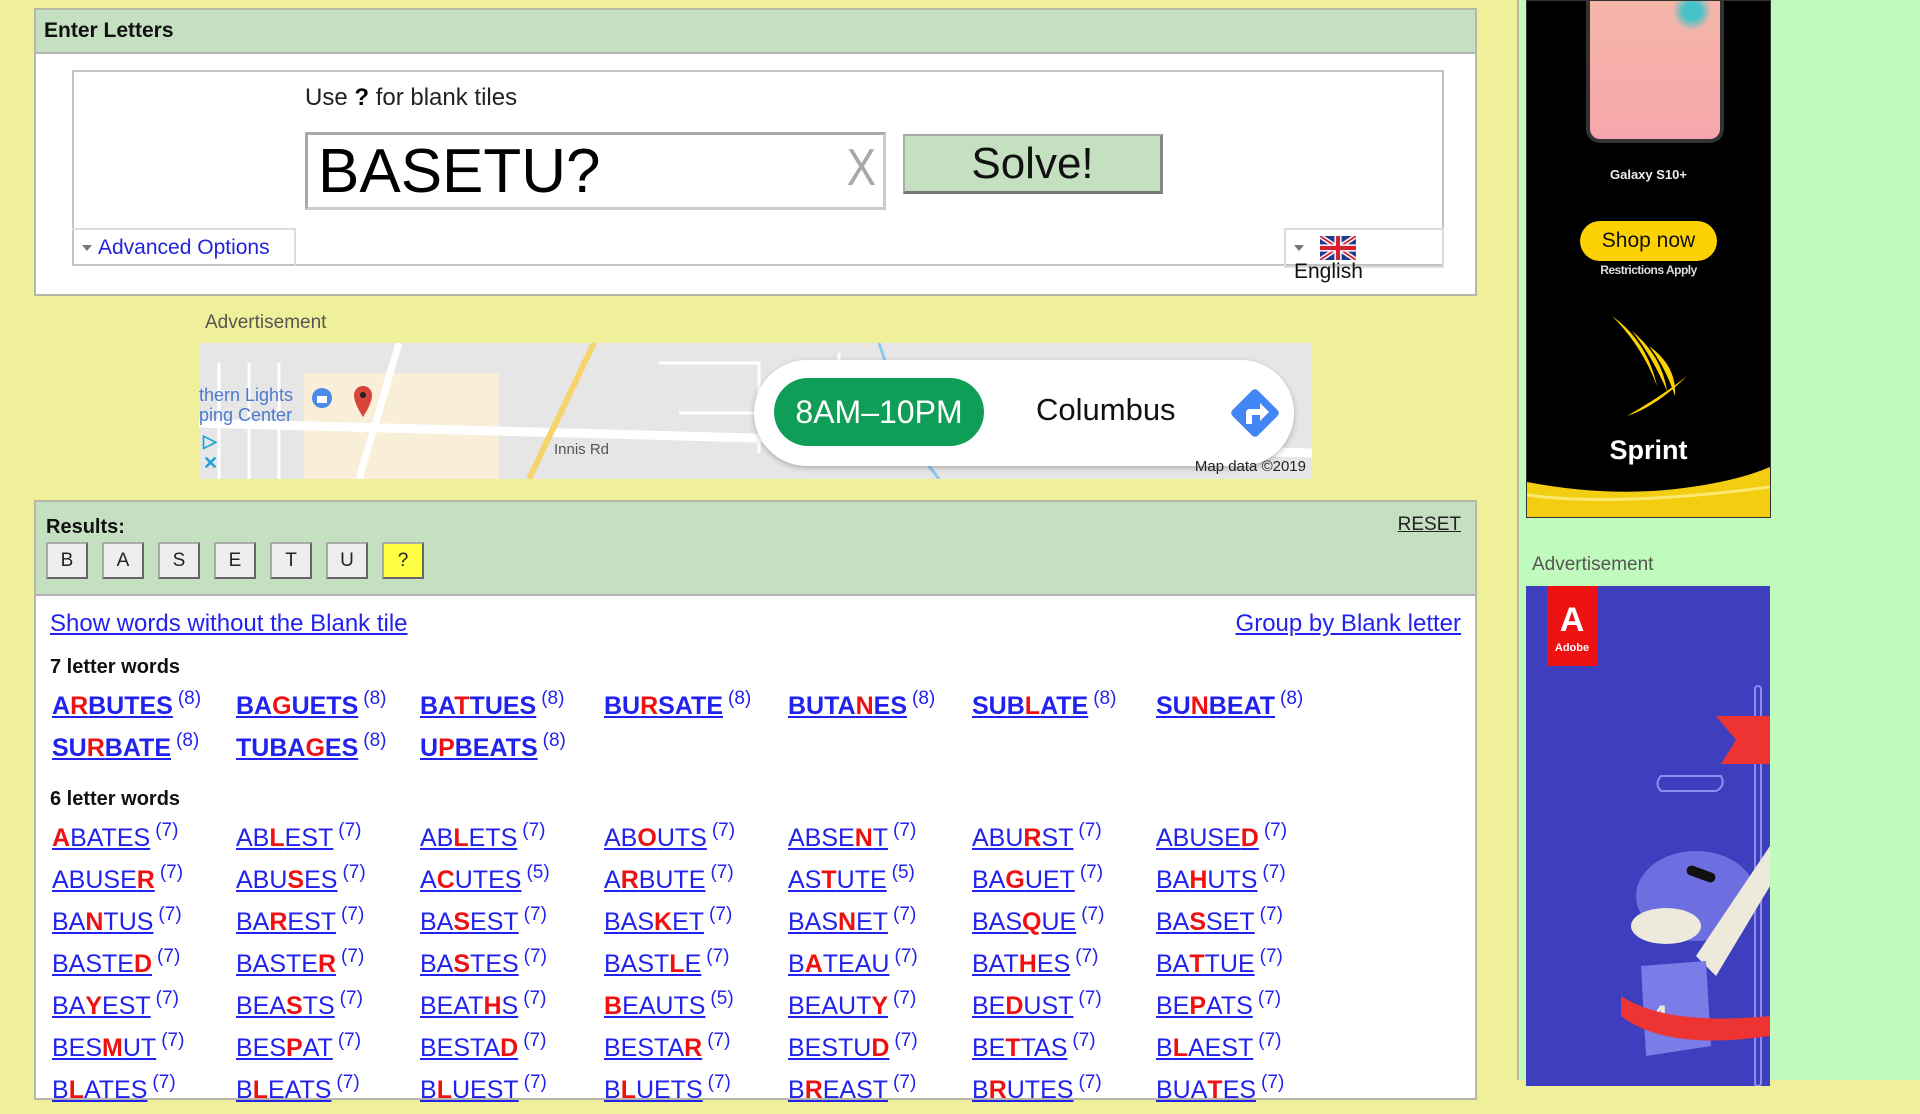 The image size is (1920, 1114). What do you see at coordinates (837, 880) in the screenshot?
I see `word-link: ASTUTE` at bounding box center [837, 880].